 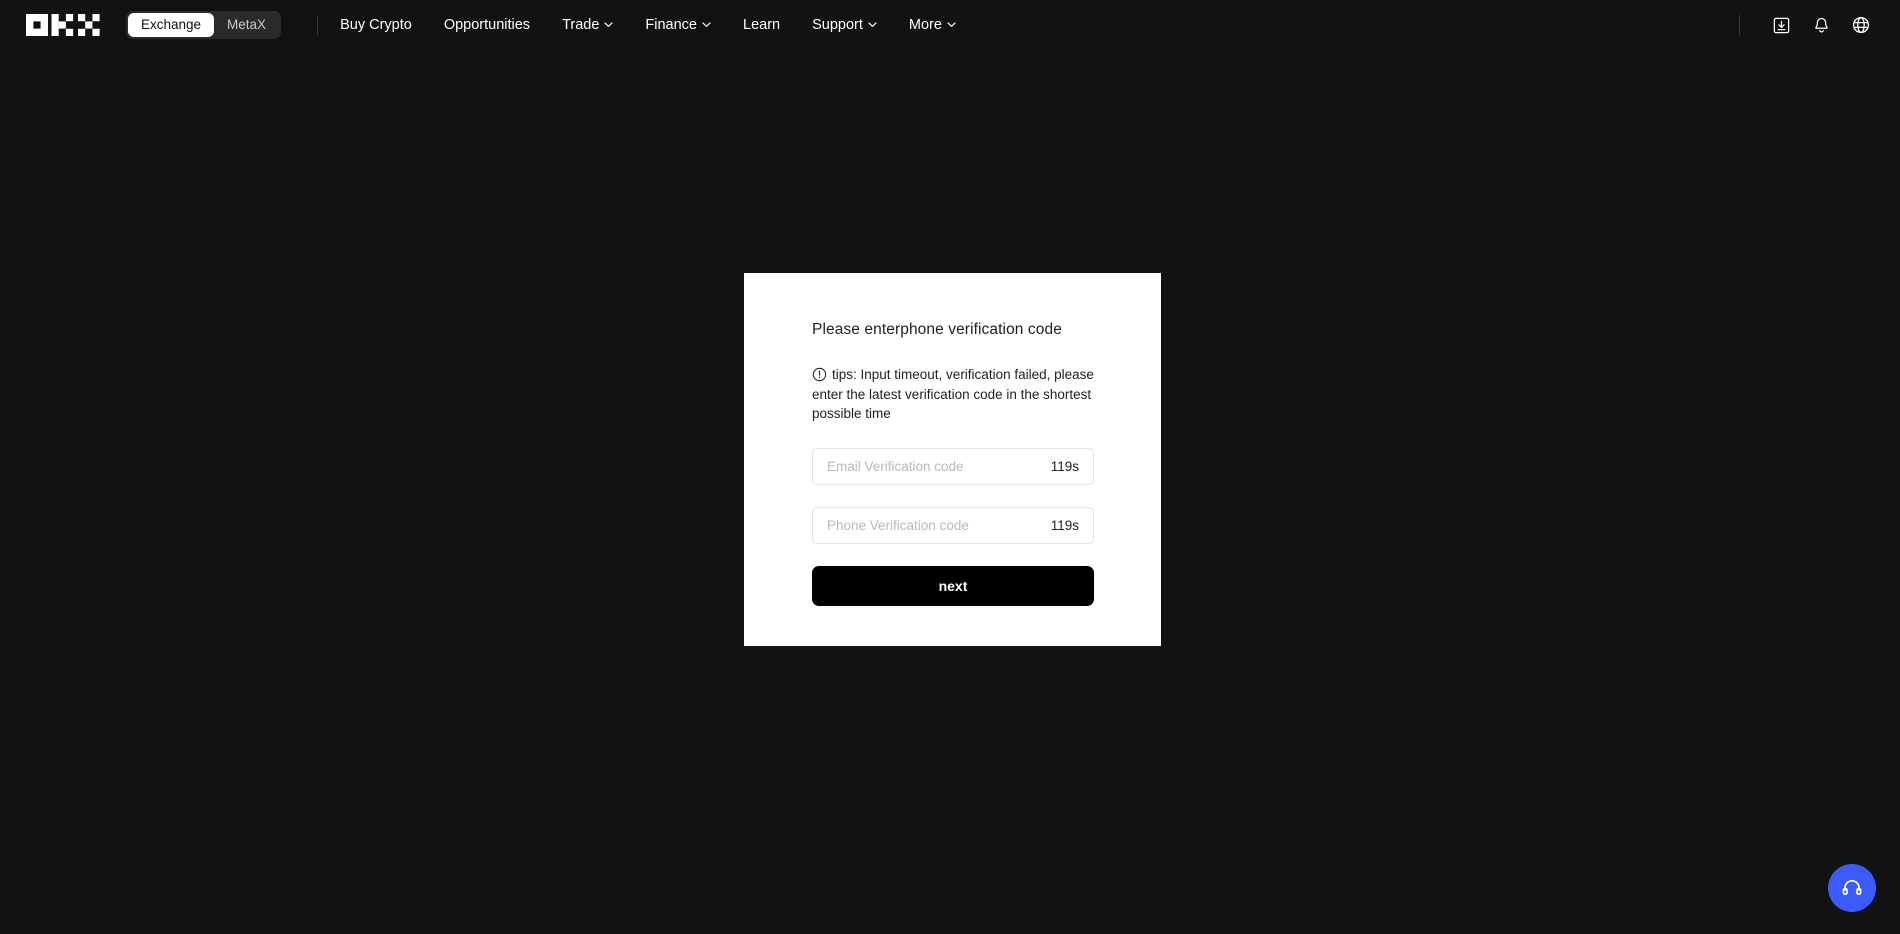 I want to click on nav-label: More, so click(x=925, y=25).